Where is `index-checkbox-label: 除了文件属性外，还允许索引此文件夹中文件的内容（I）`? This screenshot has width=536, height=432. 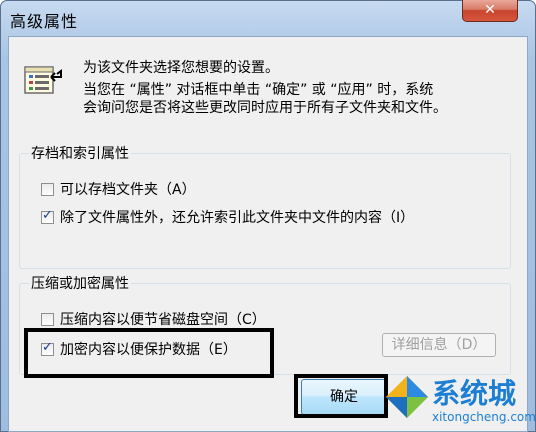
index-checkbox-label: 除了文件属性外，还允许索引此文件夹中文件的内容（I） is located at coordinates (237, 217).